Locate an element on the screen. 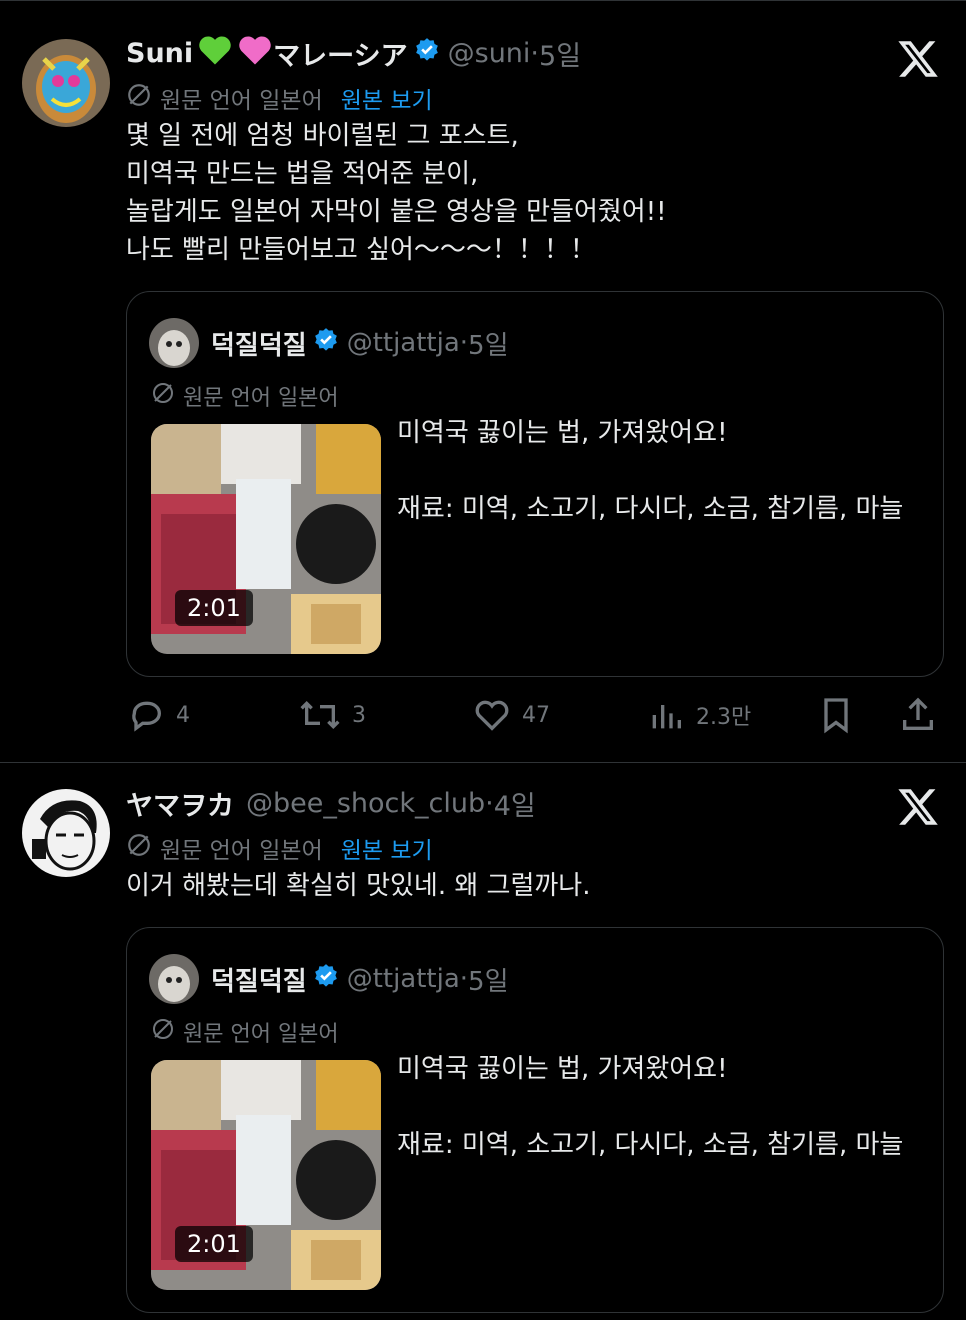 The height and width of the screenshot is (1320, 966). retweet-icon is located at coordinates (320, 715).